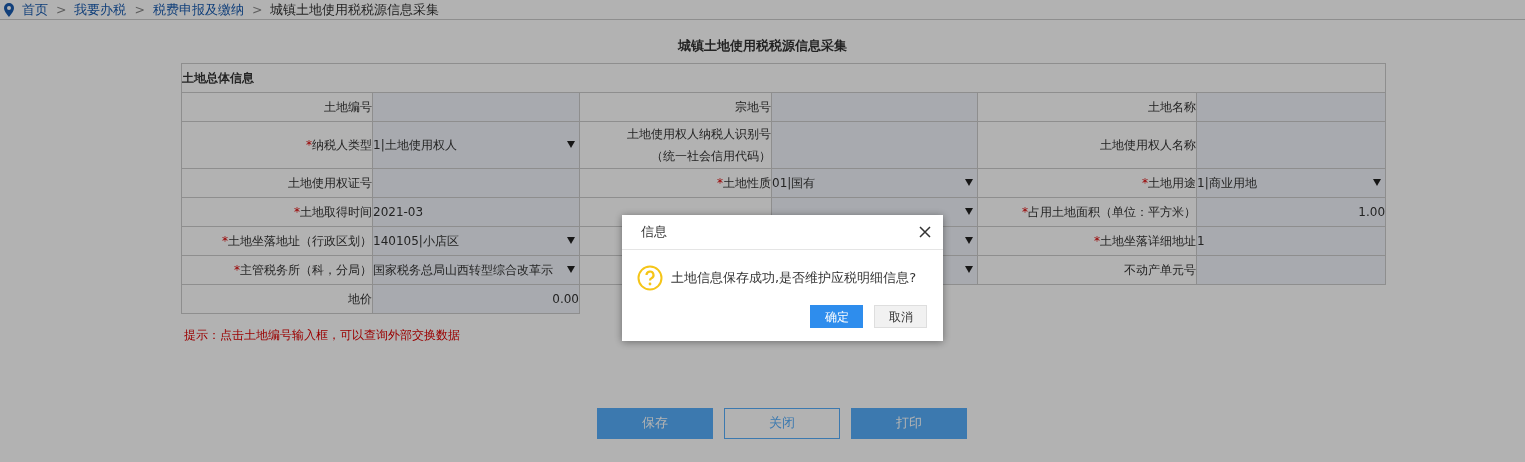 This screenshot has width=1525, height=462. Describe the element at coordinates (744, 182) in the screenshot. I see `field-label: *土地性质` at that location.